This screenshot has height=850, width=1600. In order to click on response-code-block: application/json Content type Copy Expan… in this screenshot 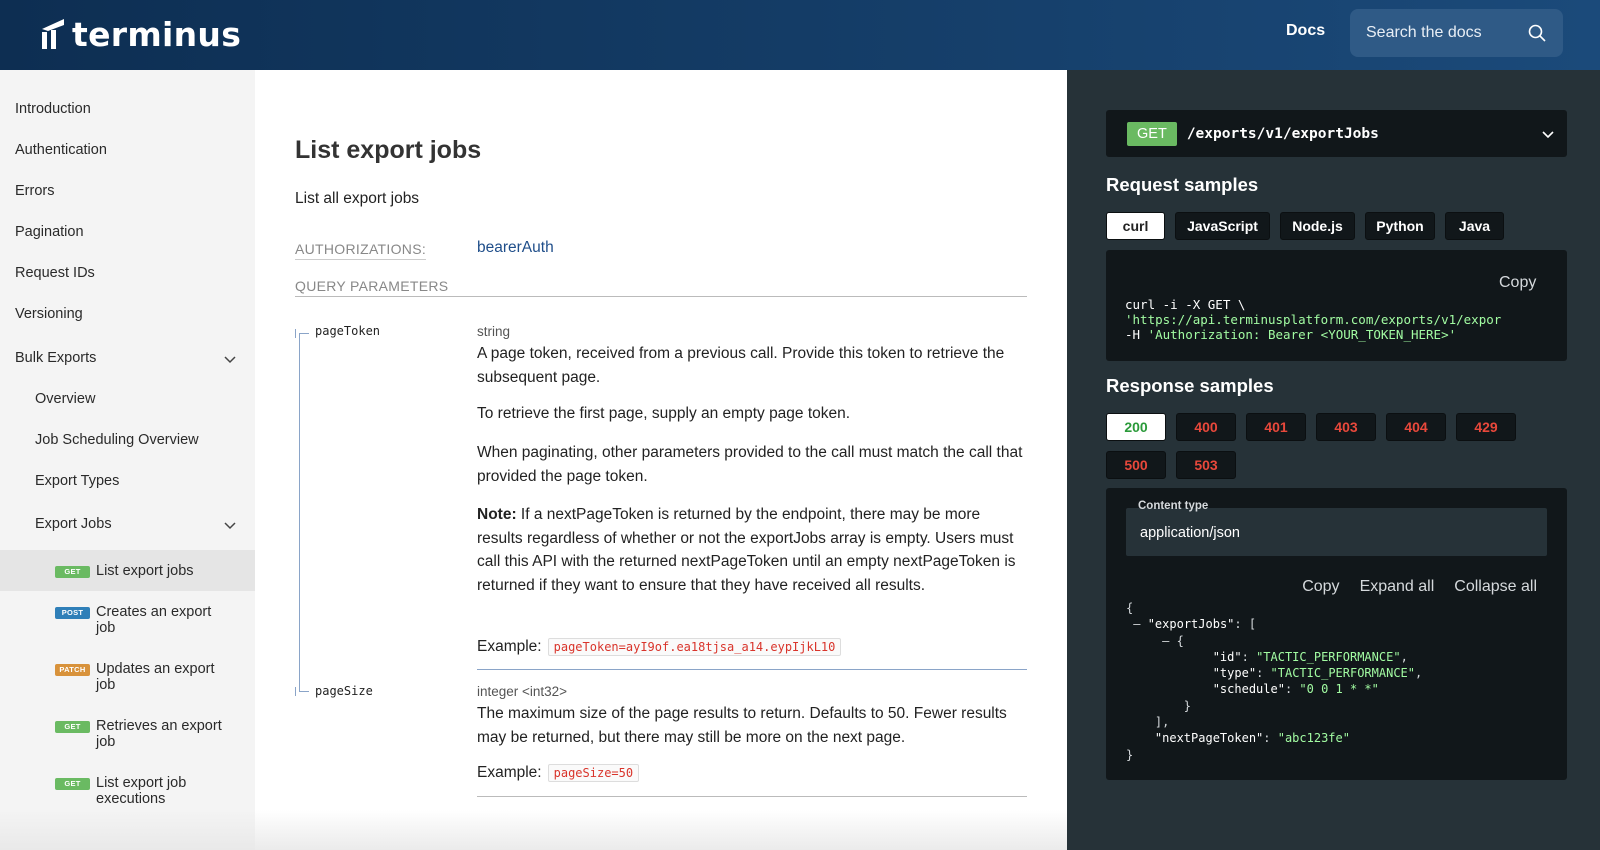, I will do `click(1336, 634)`.